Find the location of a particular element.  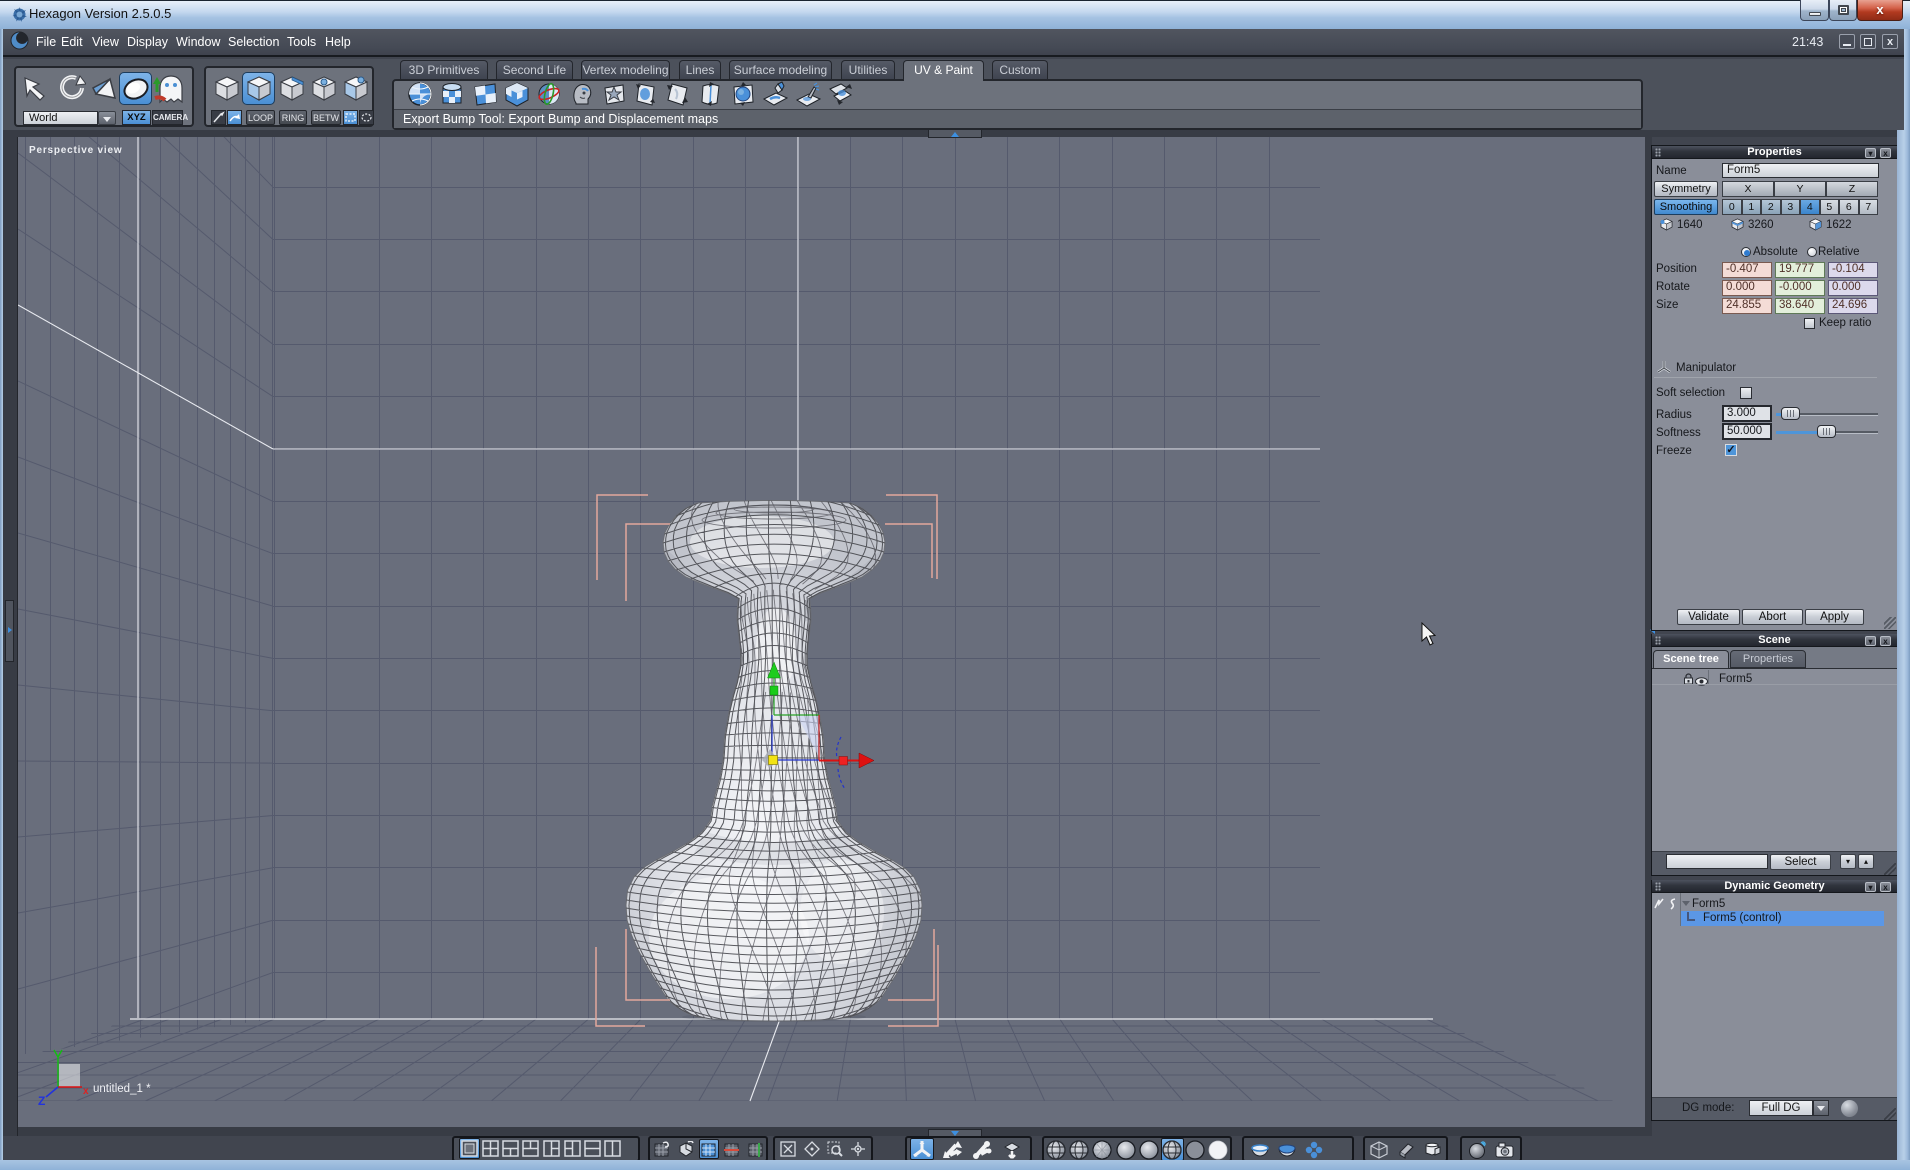

svg-text: x is located at coordinates (86, 1091).